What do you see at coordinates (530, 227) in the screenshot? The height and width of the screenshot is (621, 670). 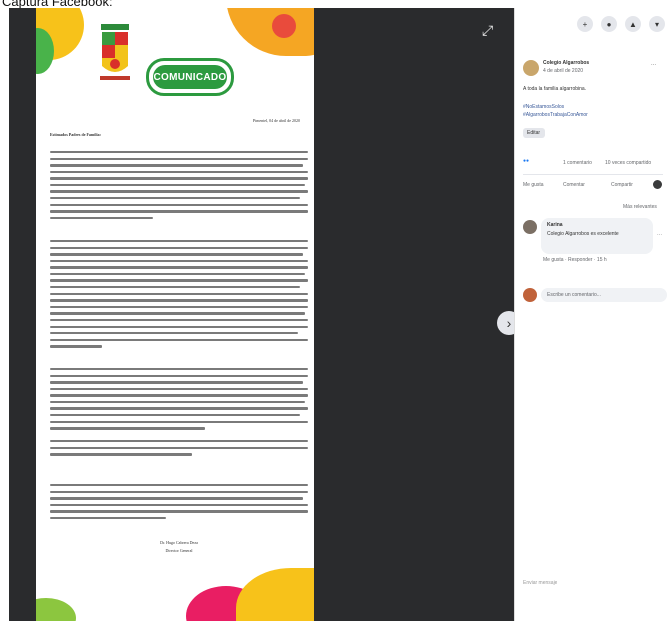 I see `commenter-avatar` at bounding box center [530, 227].